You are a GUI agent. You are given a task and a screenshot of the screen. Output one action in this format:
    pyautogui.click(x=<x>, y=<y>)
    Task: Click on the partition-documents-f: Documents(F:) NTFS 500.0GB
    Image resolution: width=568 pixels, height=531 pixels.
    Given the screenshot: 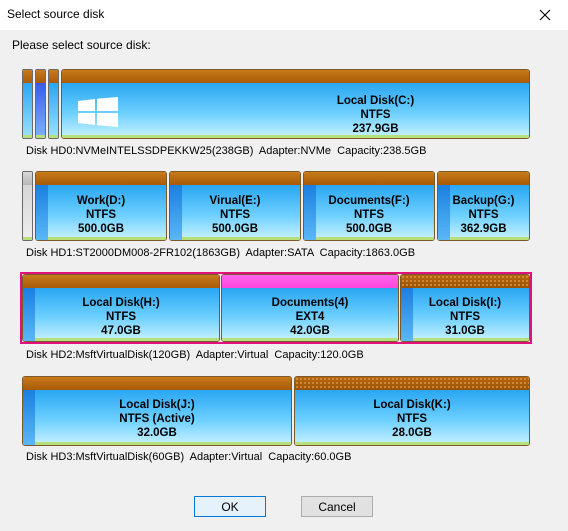 What is the action you would take?
    pyautogui.click(x=369, y=206)
    